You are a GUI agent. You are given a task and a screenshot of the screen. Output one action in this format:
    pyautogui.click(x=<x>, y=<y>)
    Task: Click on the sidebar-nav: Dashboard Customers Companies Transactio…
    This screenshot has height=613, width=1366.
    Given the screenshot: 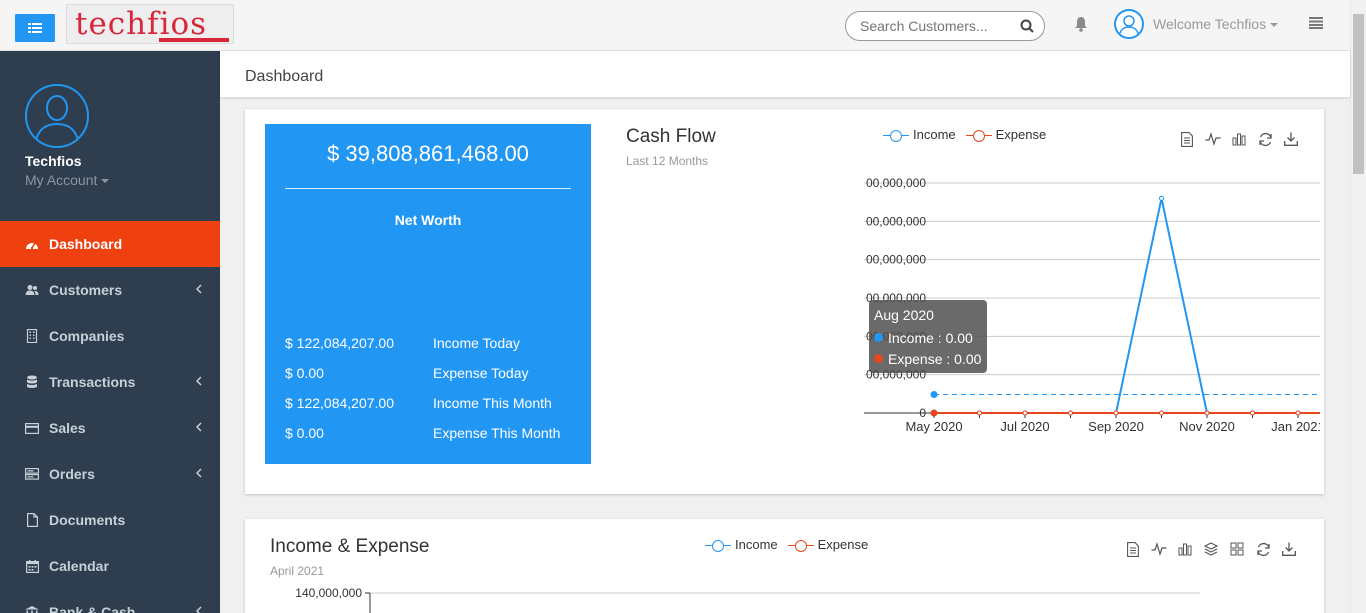 What is the action you would take?
    pyautogui.click(x=110, y=417)
    